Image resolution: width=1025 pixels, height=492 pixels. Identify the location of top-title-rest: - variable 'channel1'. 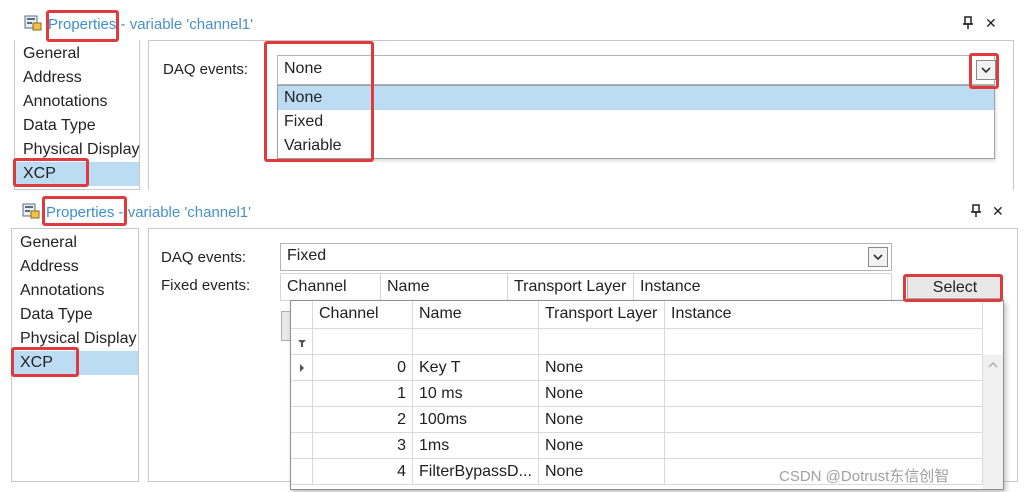
(185, 24).